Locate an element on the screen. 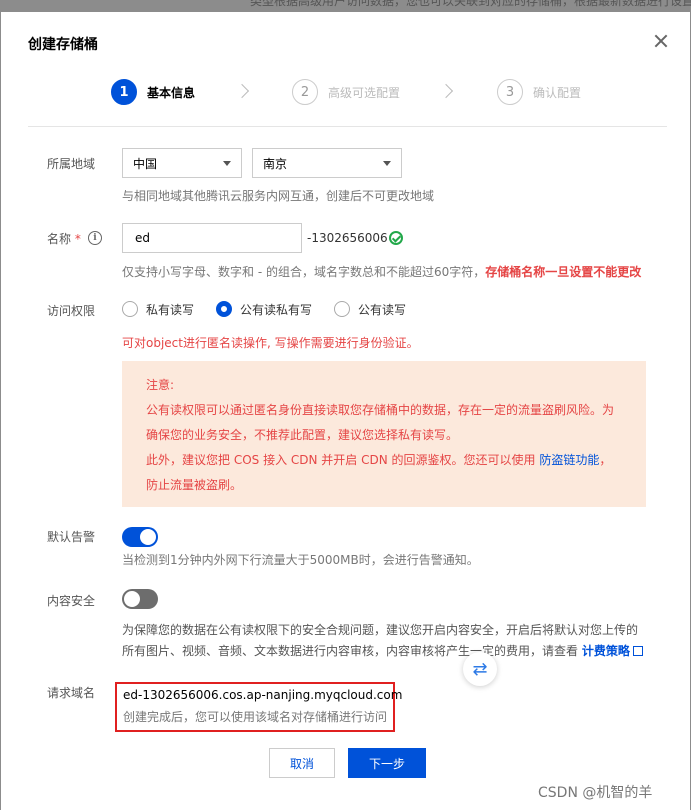  step-number: 1 is located at coordinates (124, 92).